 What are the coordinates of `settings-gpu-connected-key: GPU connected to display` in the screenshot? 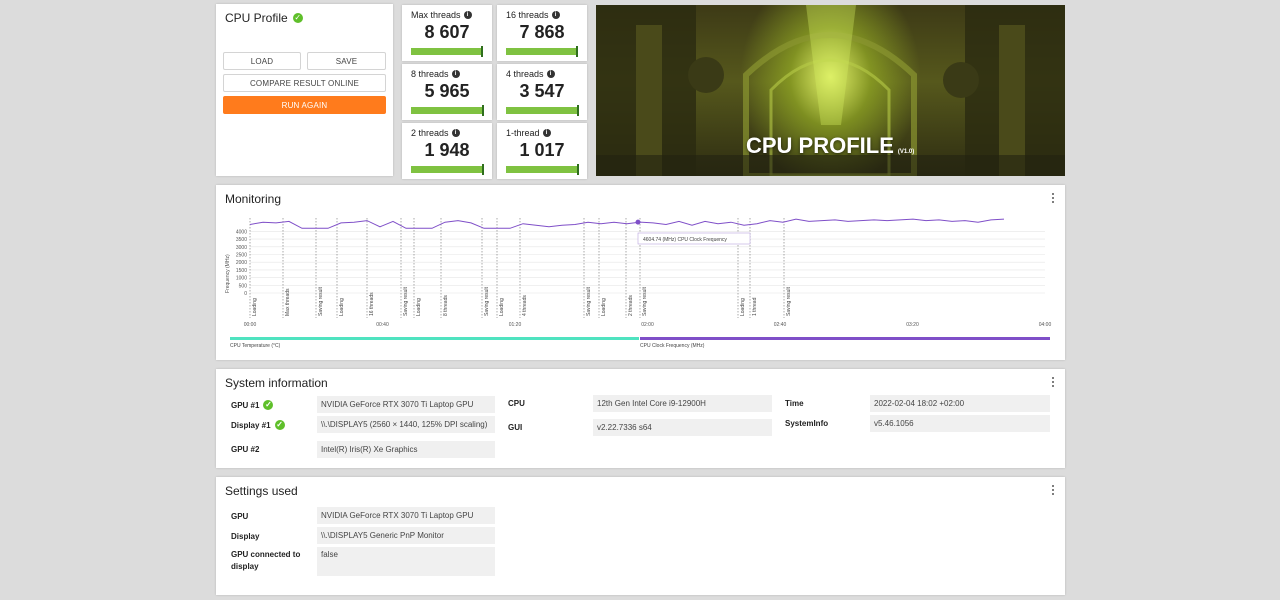 It's located at (266, 560).